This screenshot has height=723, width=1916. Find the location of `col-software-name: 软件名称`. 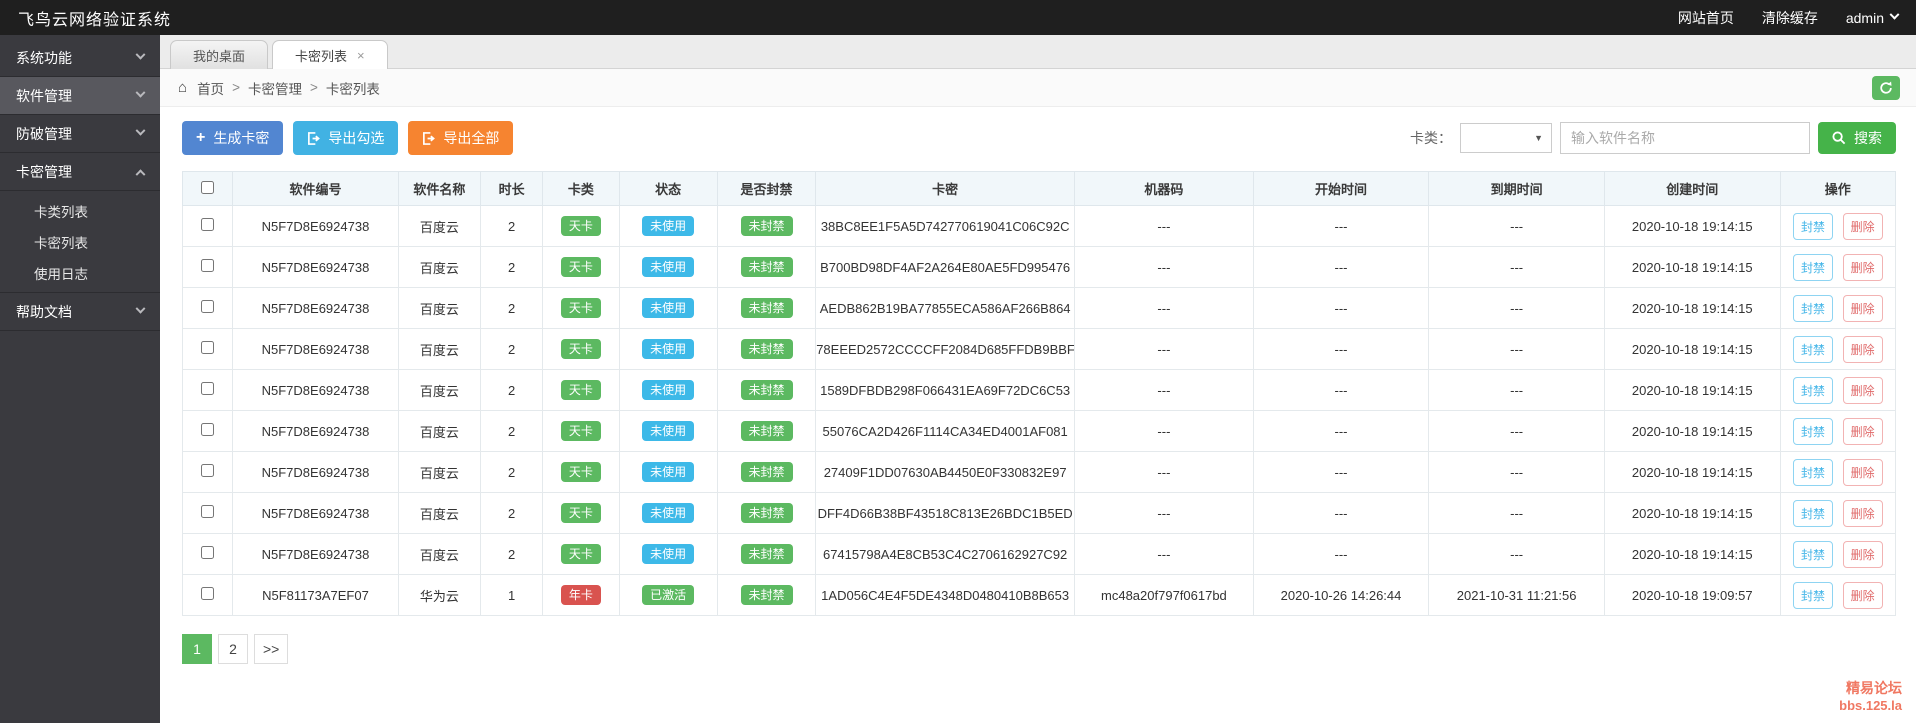

col-software-name: 软件名称 is located at coordinates (439, 188).